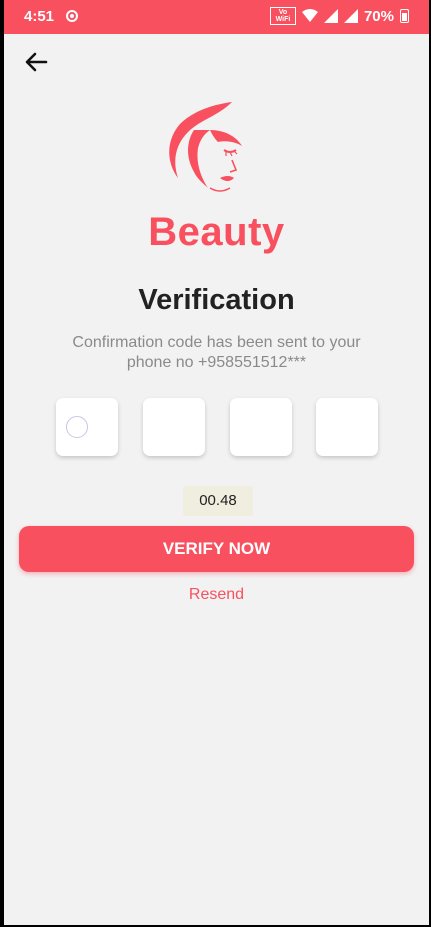 The image size is (431, 927). I want to click on signal-icon, so click(330, 16).